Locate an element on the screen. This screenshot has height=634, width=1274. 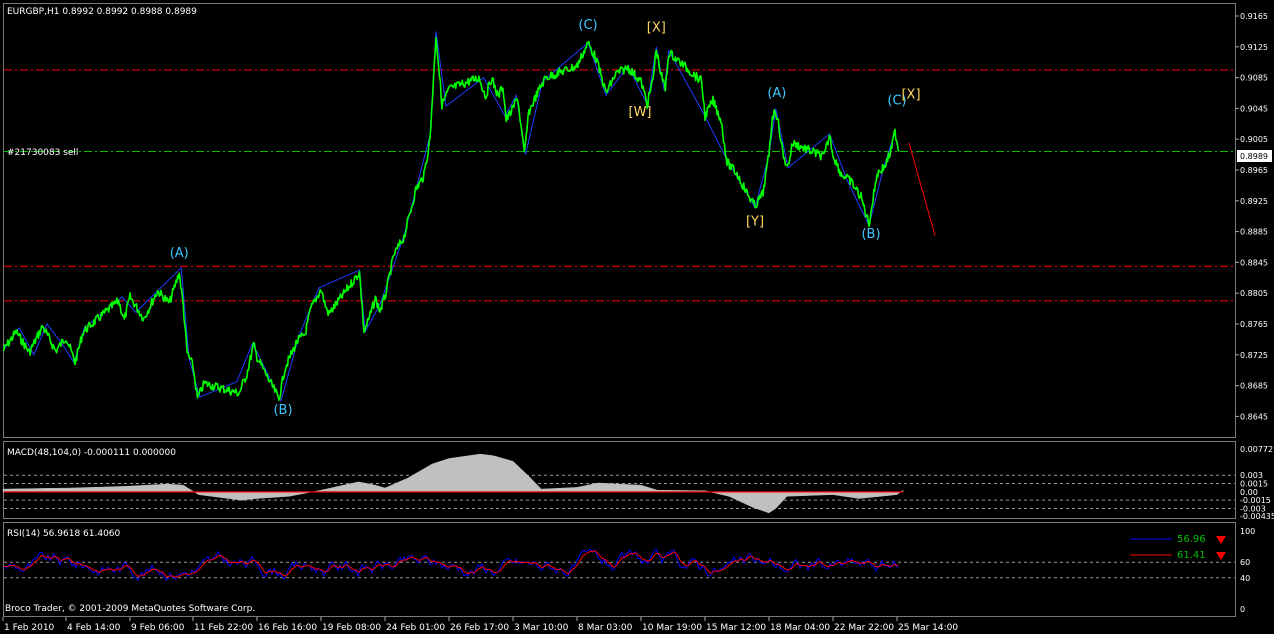
order-line-label: #21730083 sell is located at coordinates (42, 153).